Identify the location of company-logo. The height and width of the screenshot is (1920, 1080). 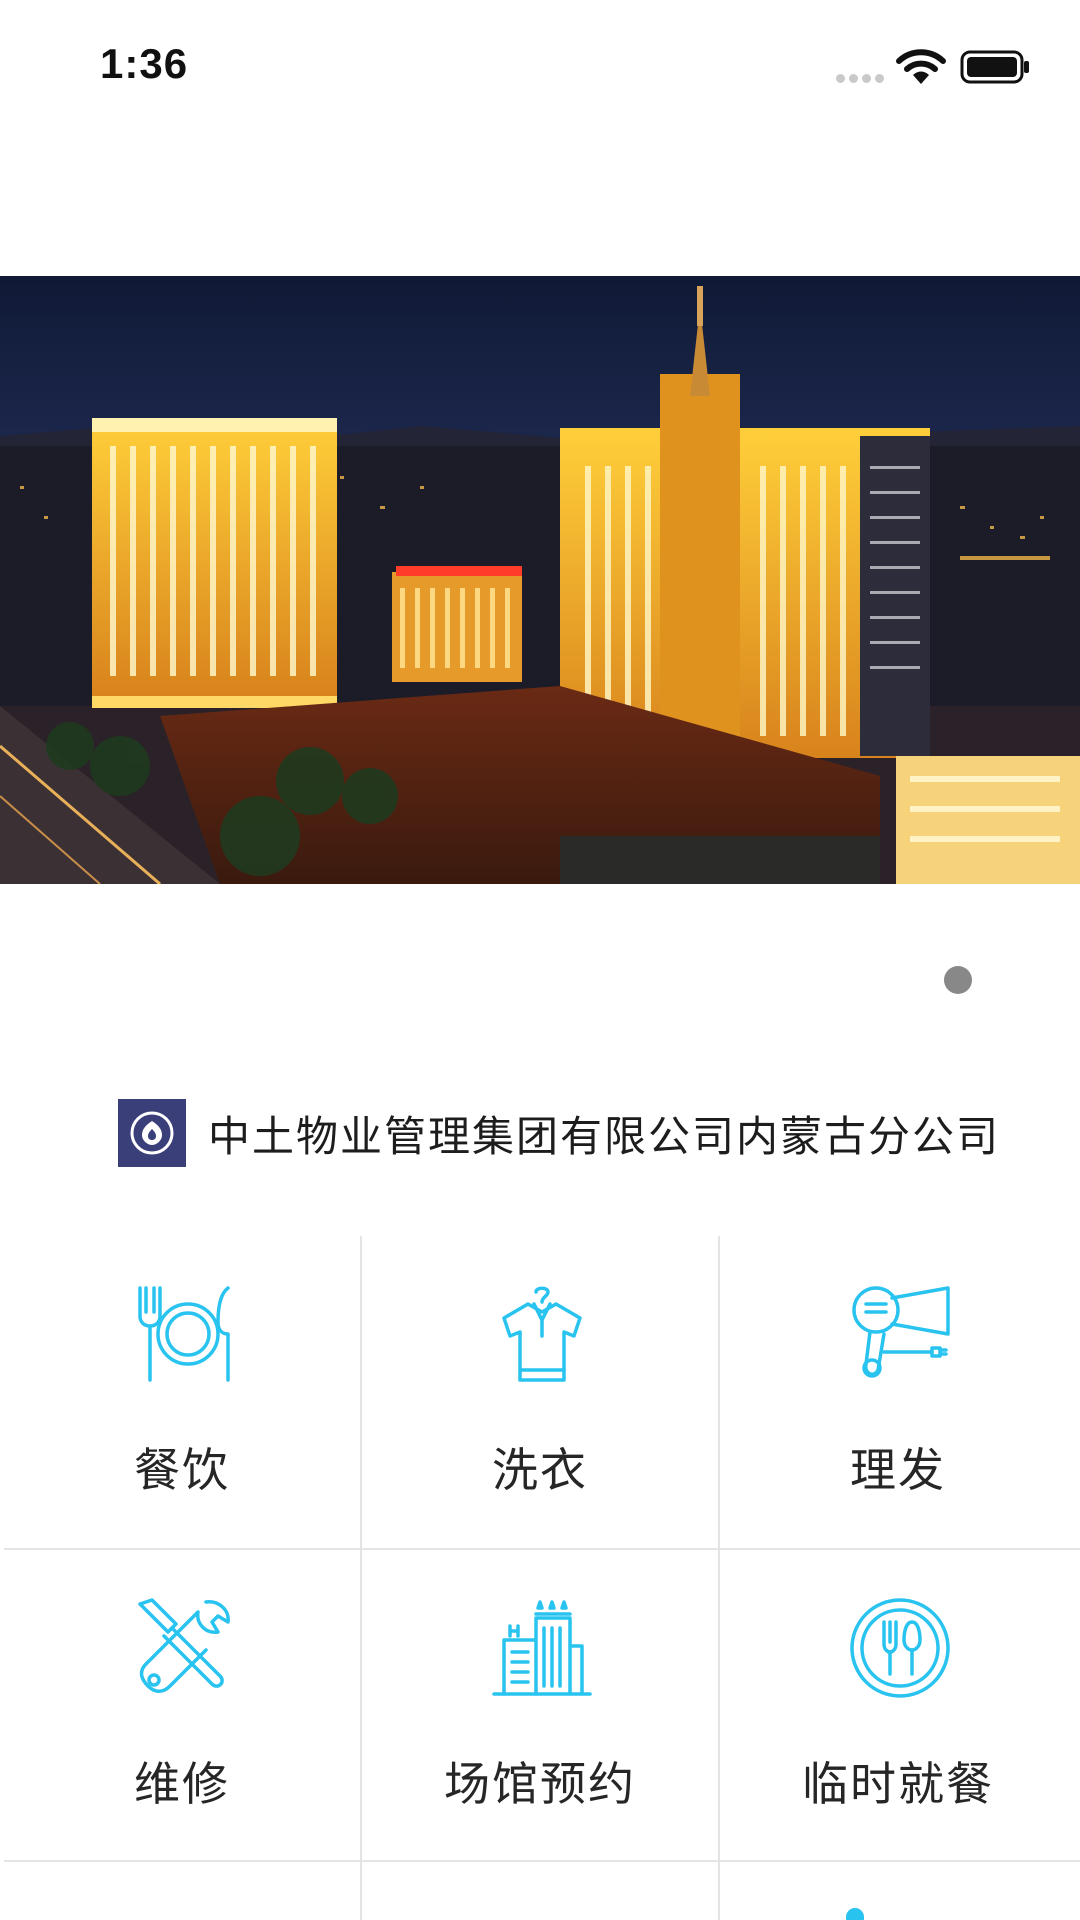
(152, 1133).